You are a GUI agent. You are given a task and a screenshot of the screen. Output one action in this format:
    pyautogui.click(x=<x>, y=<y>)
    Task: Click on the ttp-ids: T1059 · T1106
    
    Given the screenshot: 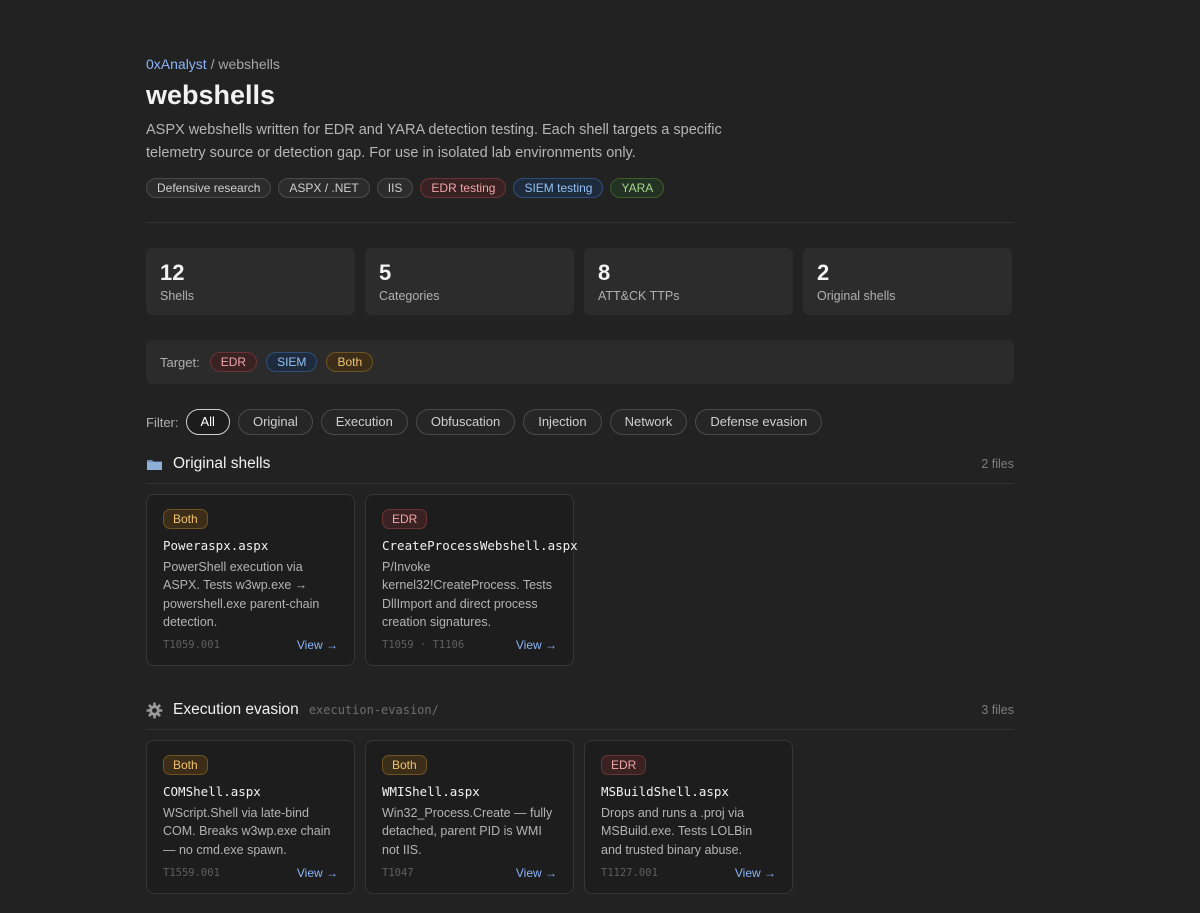 What is the action you would take?
    pyautogui.click(x=423, y=645)
    